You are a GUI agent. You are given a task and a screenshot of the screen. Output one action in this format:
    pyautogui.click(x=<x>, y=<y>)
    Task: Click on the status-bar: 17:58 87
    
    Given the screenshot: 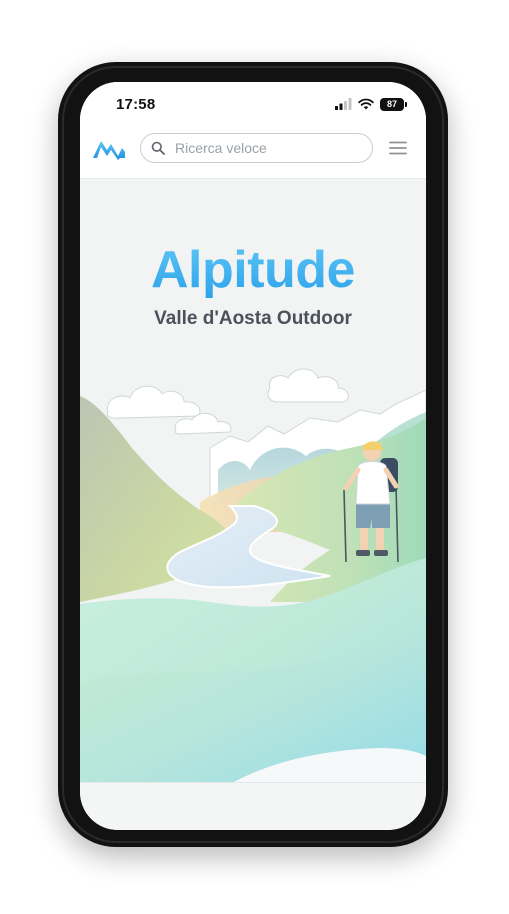 What is the action you would take?
    pyautogui.click(x=253, y=105)
    